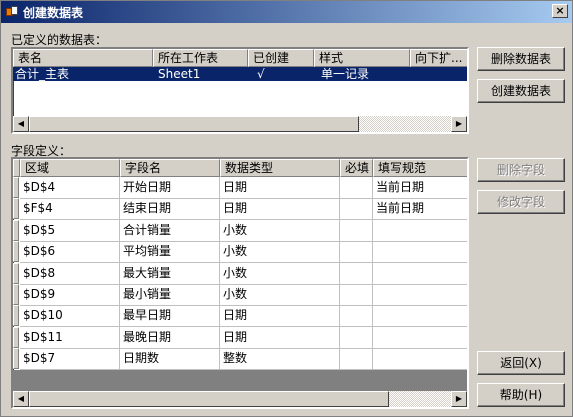 This screenshot has width=573, height=417. I want to click on field-cell-range: $D$6, so click(37, 251).